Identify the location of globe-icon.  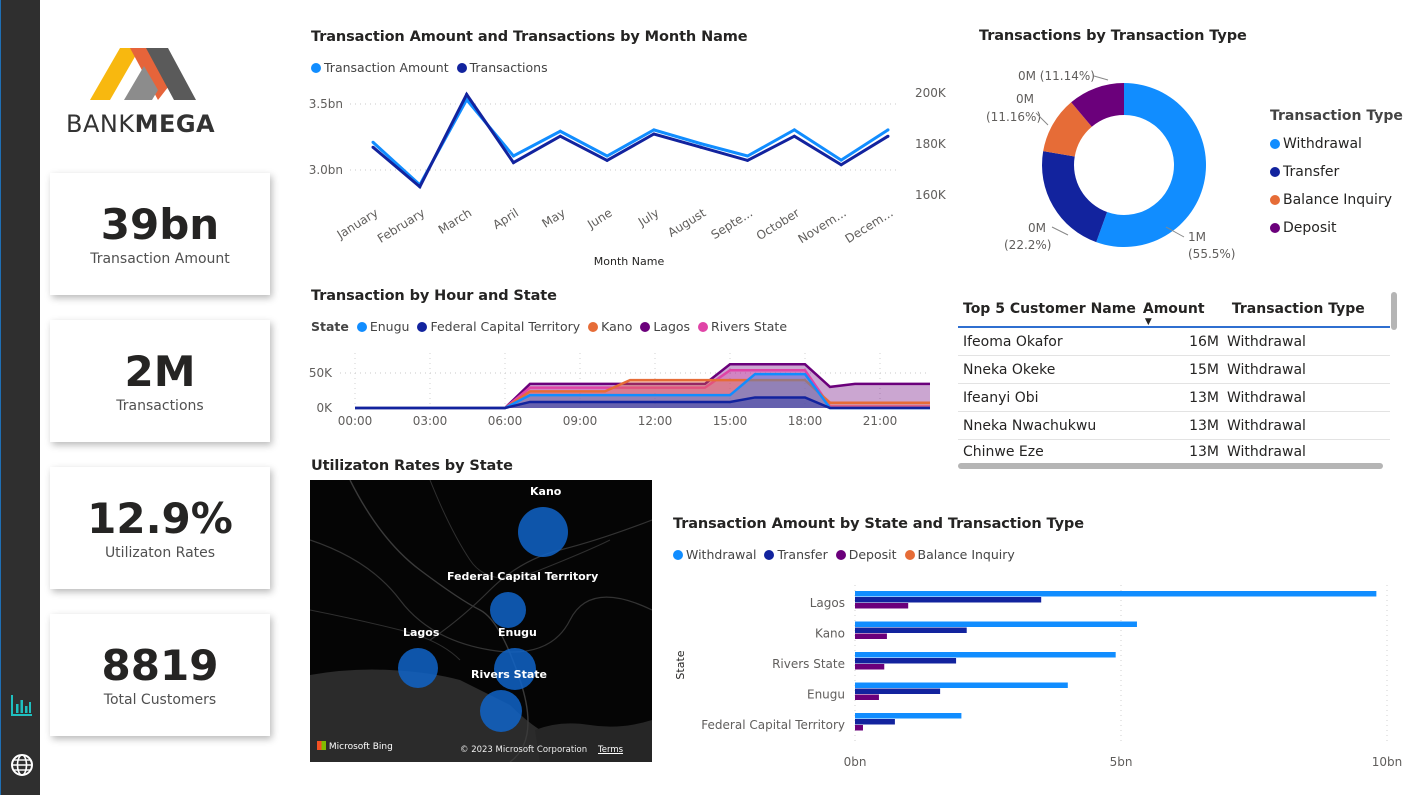
(22, 765).